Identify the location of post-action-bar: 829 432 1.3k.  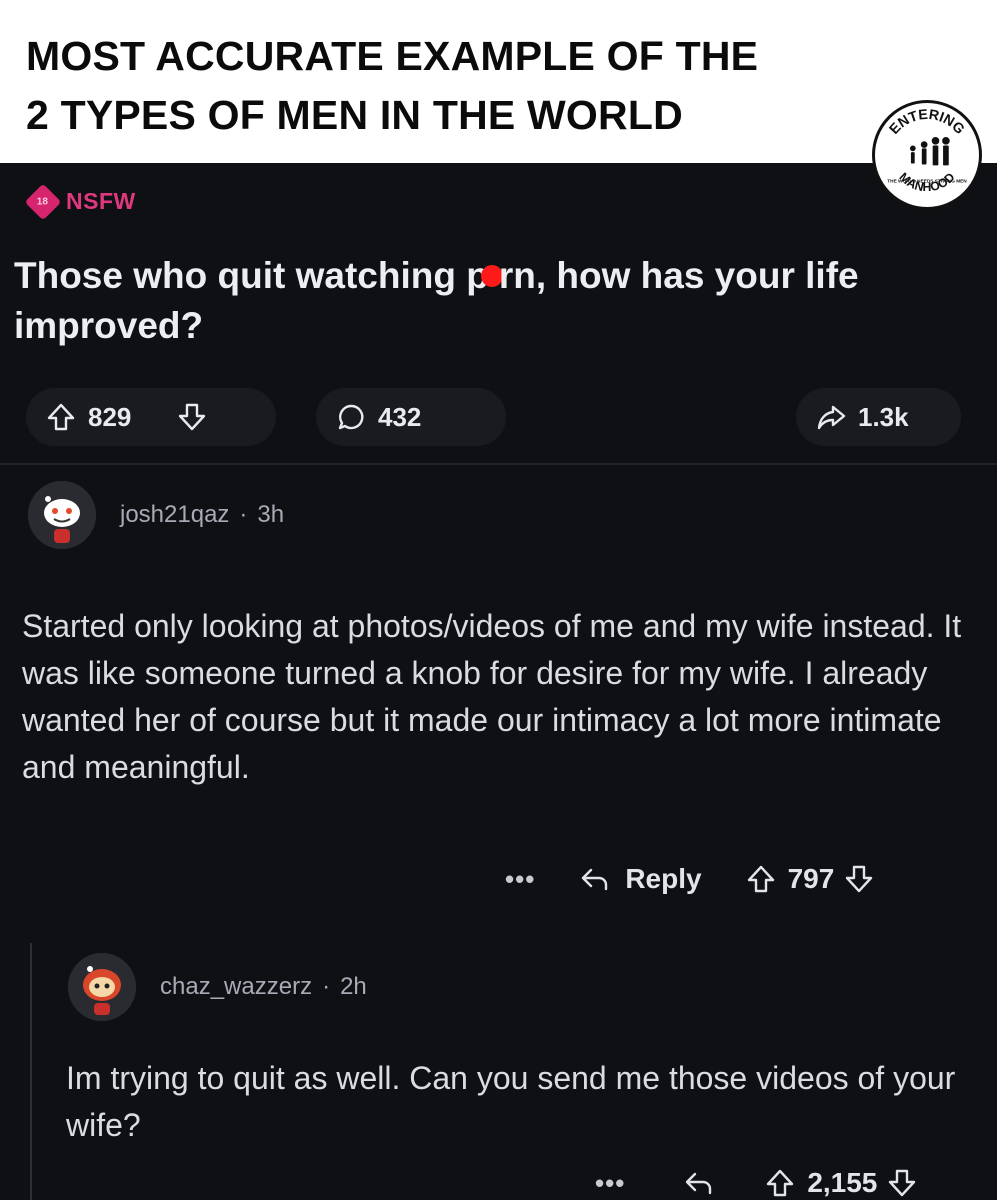
(496, 418).